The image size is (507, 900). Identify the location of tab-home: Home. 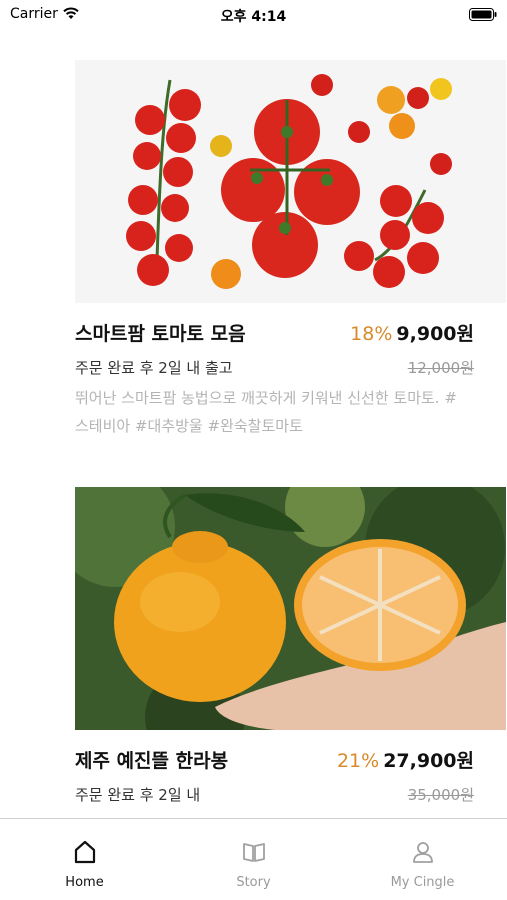
(84, 859).